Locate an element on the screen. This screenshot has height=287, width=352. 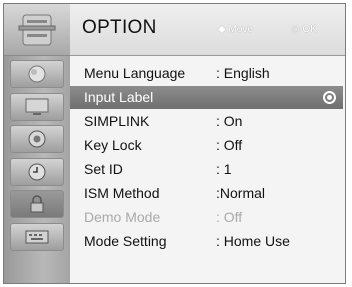
keyboard-icon is located at coordinates (37, 237).